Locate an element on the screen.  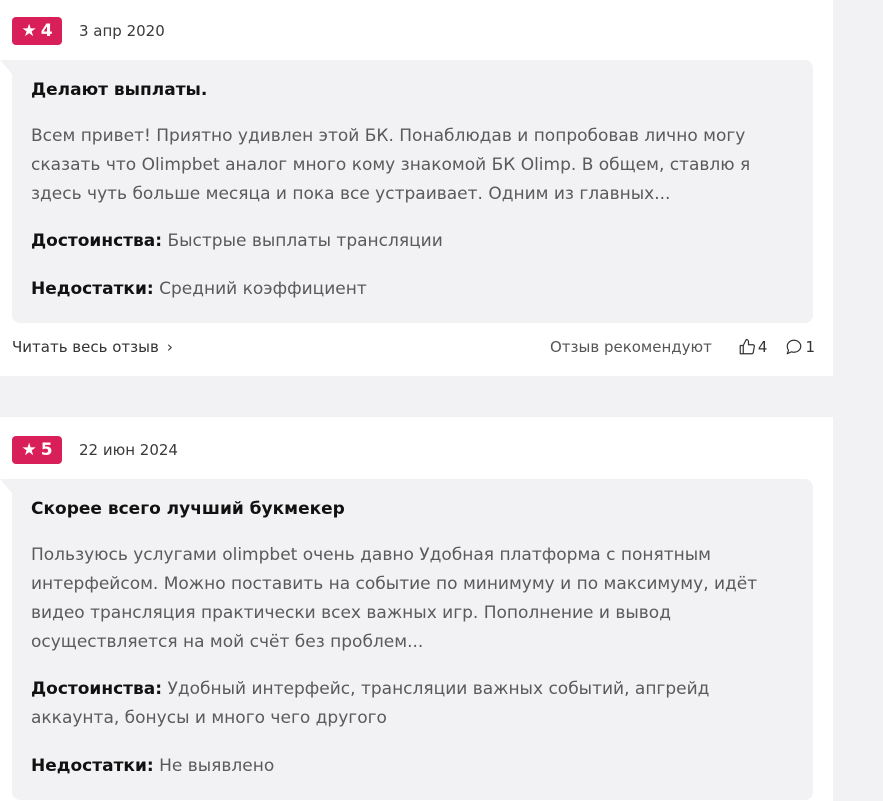
read-more-link: Читать весь отзыв › is located at coordinates (92, 347).